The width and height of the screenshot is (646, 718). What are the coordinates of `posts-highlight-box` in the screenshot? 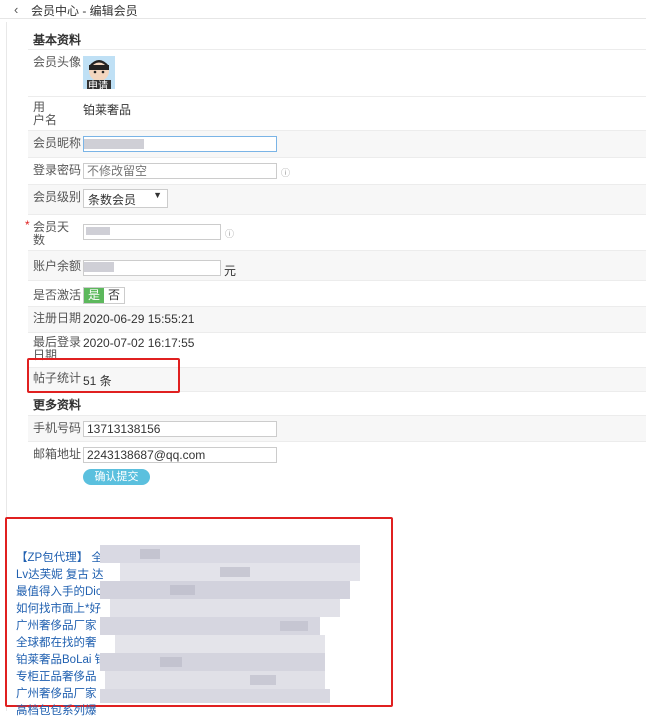 It's located at (103, 375).